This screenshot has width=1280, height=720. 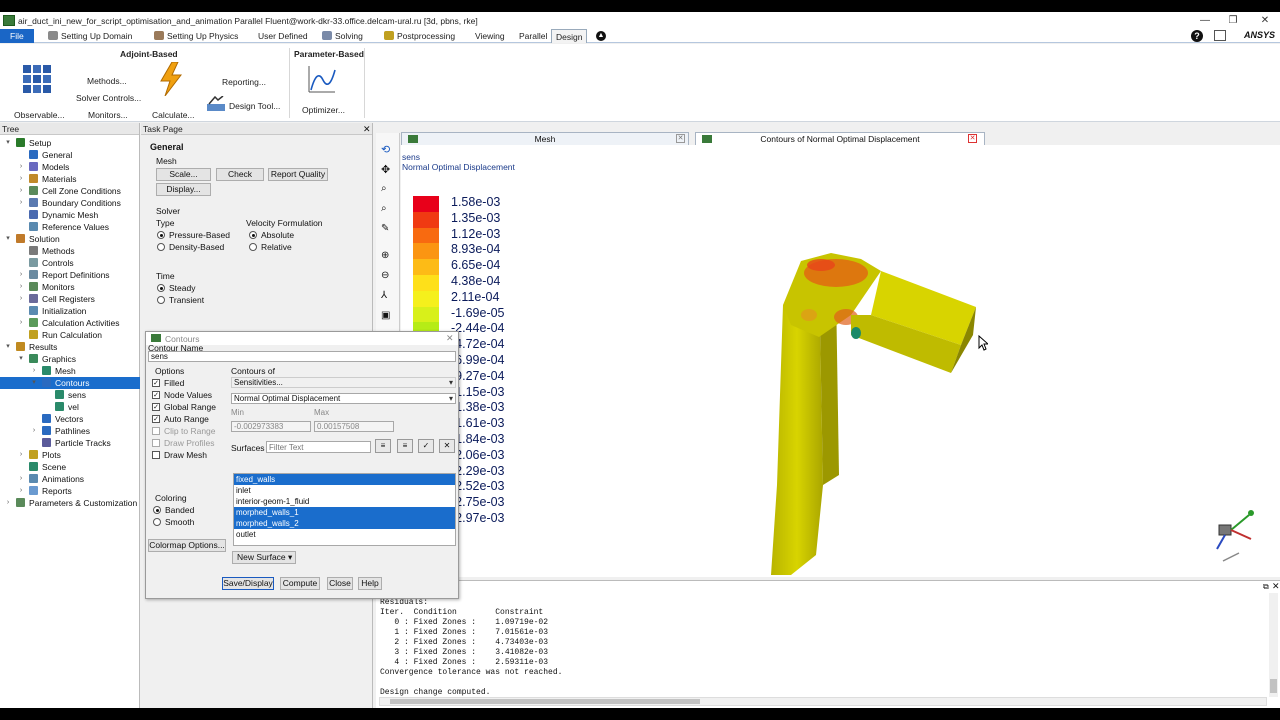 I want to click on tree-item: › Plots, so click(x=70, y=455).